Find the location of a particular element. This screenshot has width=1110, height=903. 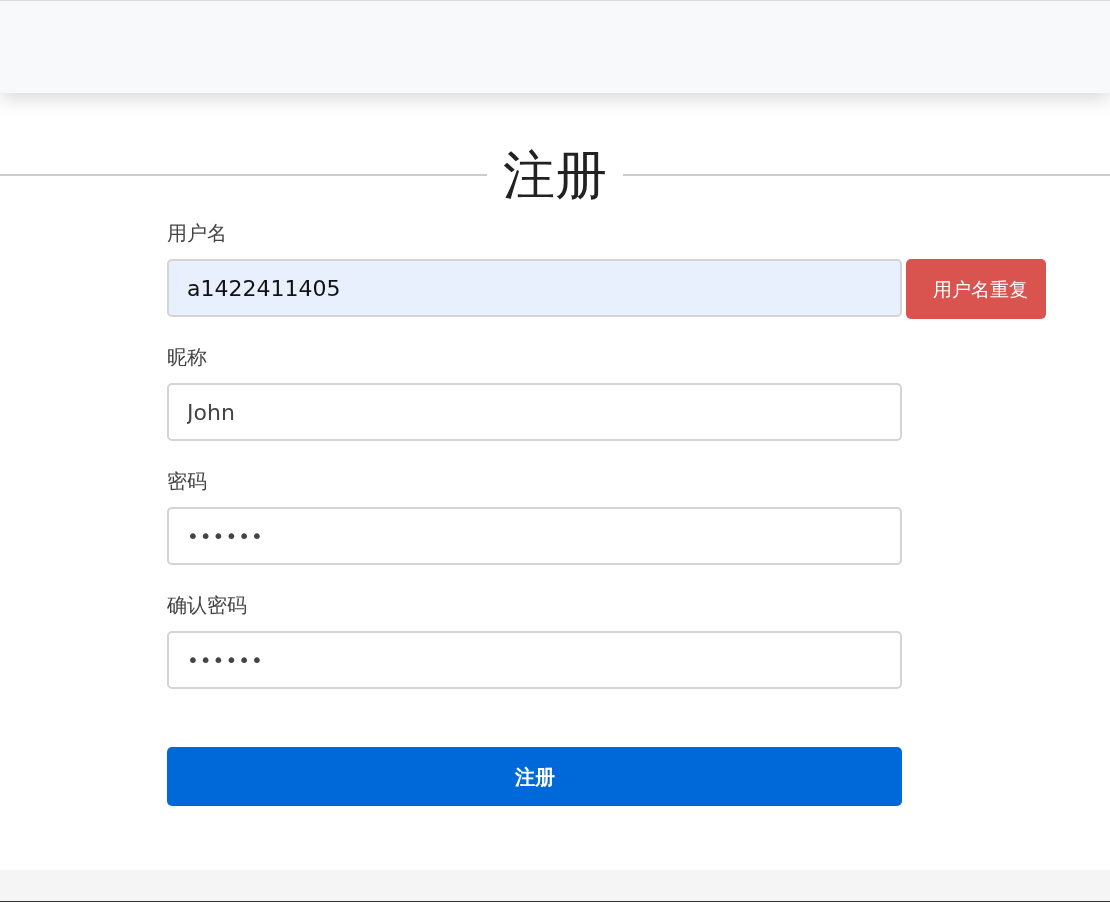

input-field: a1422411405 is located at coordinates (534, 288).